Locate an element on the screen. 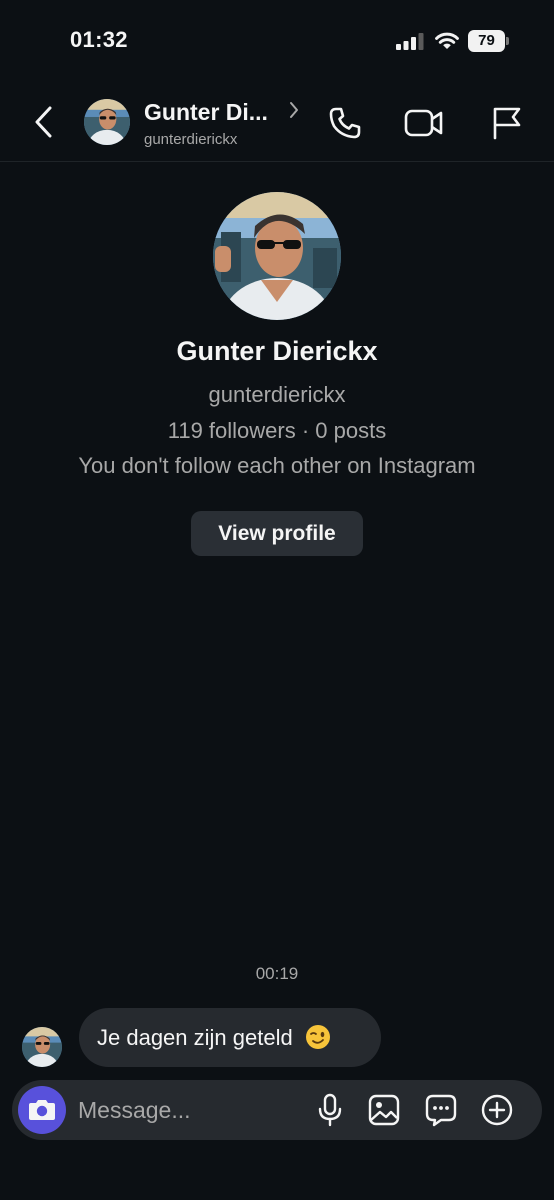  follow-status: You don't follow each other on Instagram is located at coordinates (277, 465).